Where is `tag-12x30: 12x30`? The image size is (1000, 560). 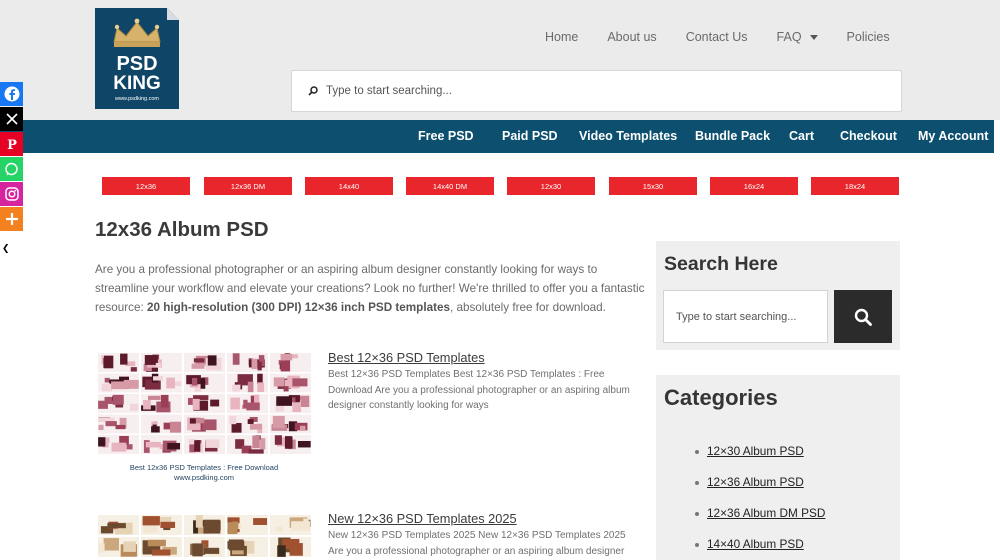 tag-12x30: 12x30 is located at coordinates (551, 186).